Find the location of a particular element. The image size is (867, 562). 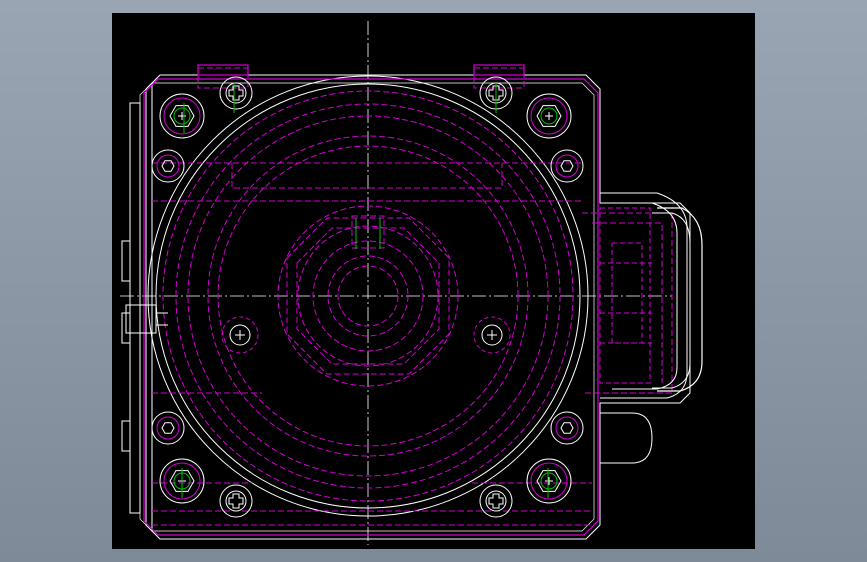

bolt-top-right is located at coordinates (549, 116).